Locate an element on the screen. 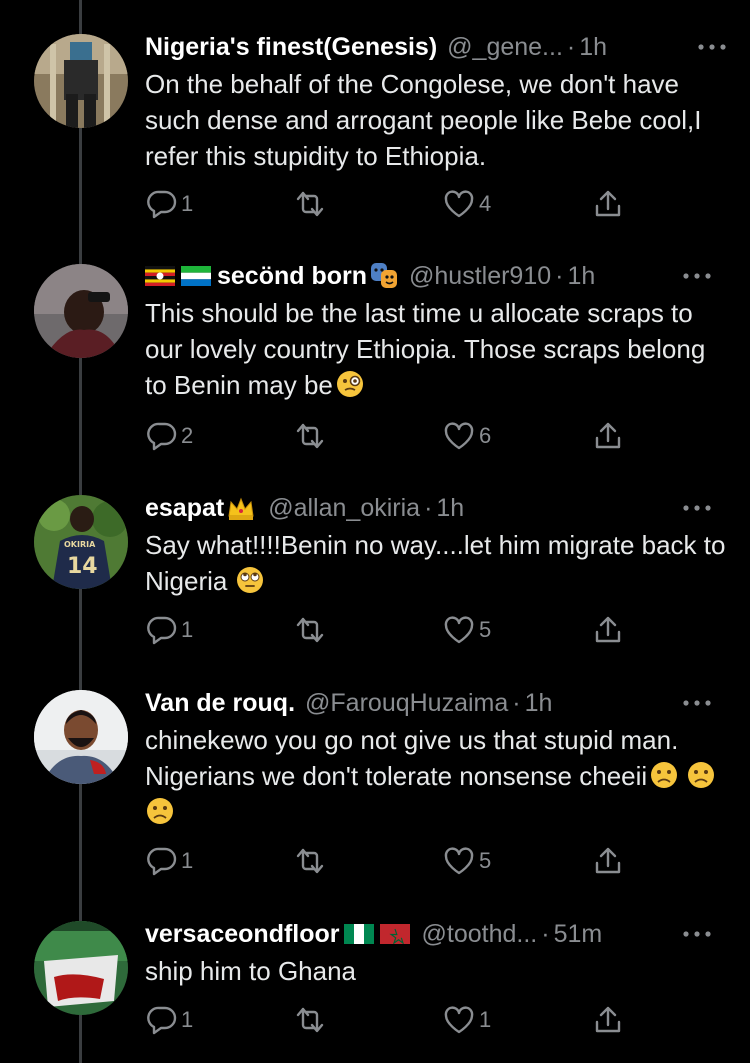  like-count: 6 is located at coordinates (485, 435).